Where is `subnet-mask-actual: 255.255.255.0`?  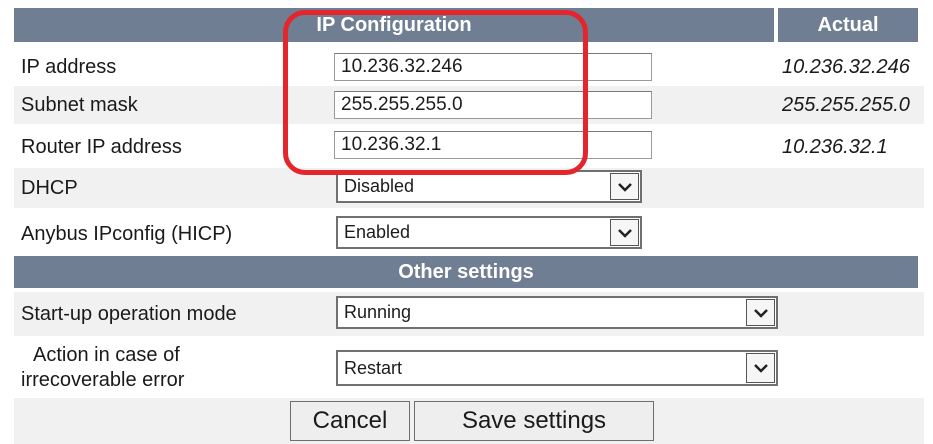
subnet-mask-actual: 255.255.255.0 is located at coordinates (846, 104).